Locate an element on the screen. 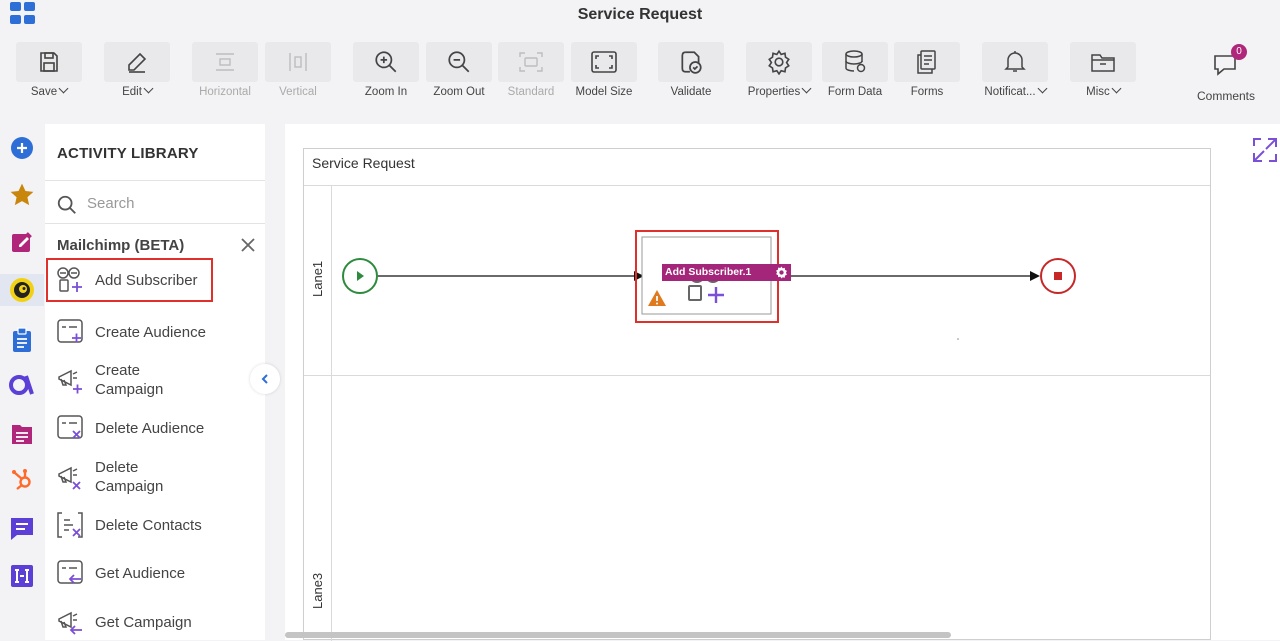 Image resolution: width=1280 pixels, height=641 pixels. library-item-delete-campaign: Delete Campaign is located at coordinates (153, 477).